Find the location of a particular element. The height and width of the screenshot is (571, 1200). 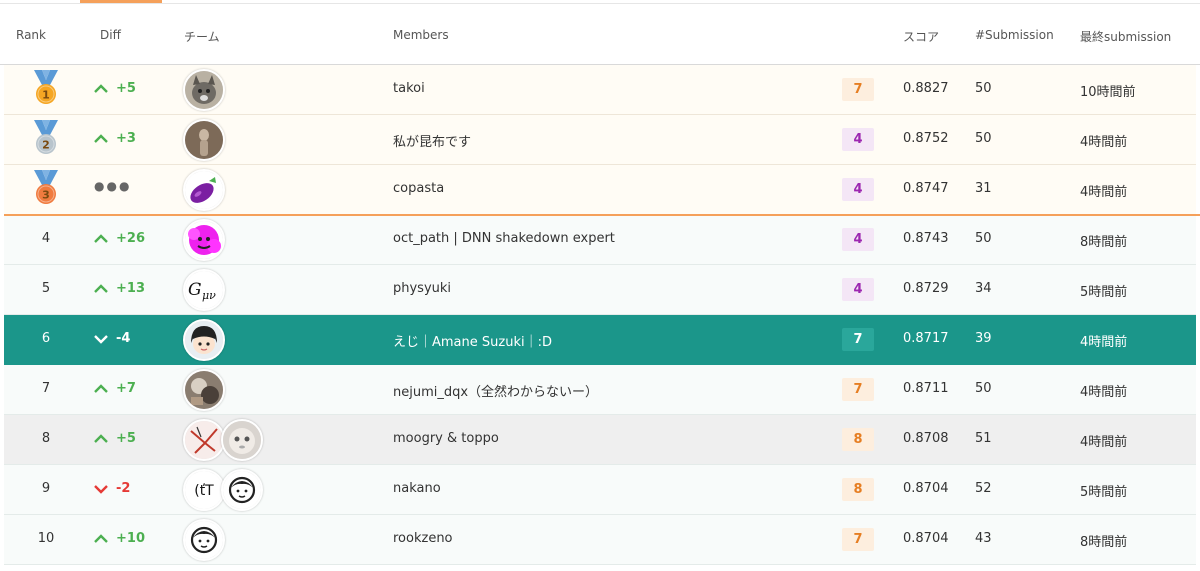

team-members: えじ｜Amane Suzuki｜:D is located at coordinates (472, 340).